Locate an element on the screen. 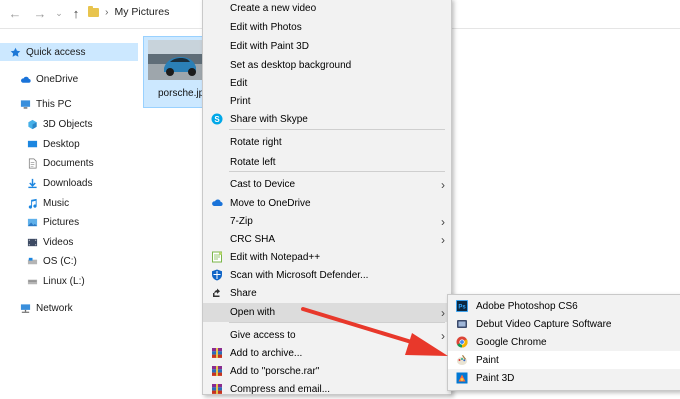  photoshop-icon: Ps is located at coordinates (462, 306).